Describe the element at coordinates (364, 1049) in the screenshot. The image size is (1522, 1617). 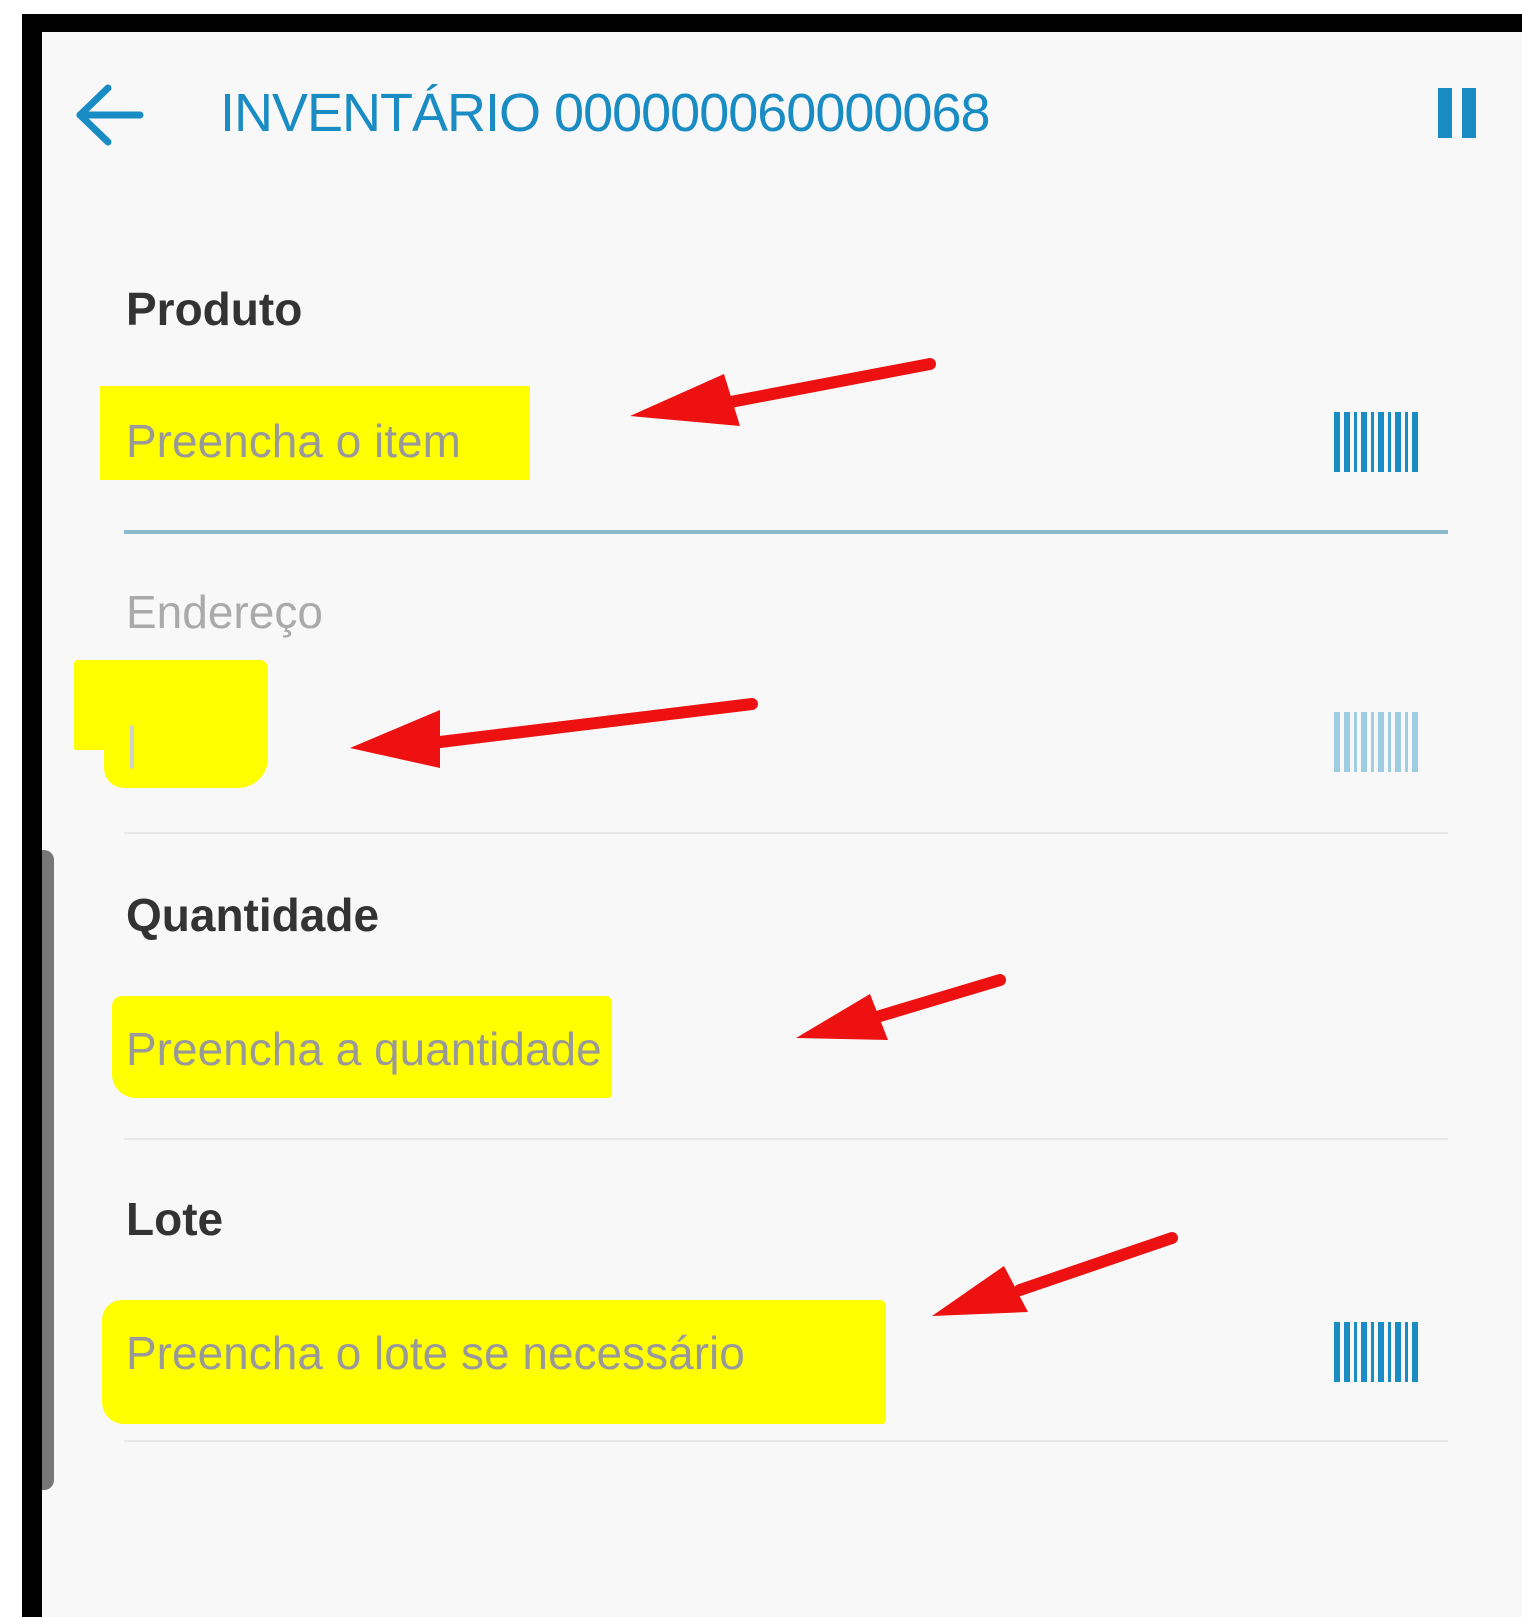
I see `quantidade-input: Preencha a quantidade` at that location.